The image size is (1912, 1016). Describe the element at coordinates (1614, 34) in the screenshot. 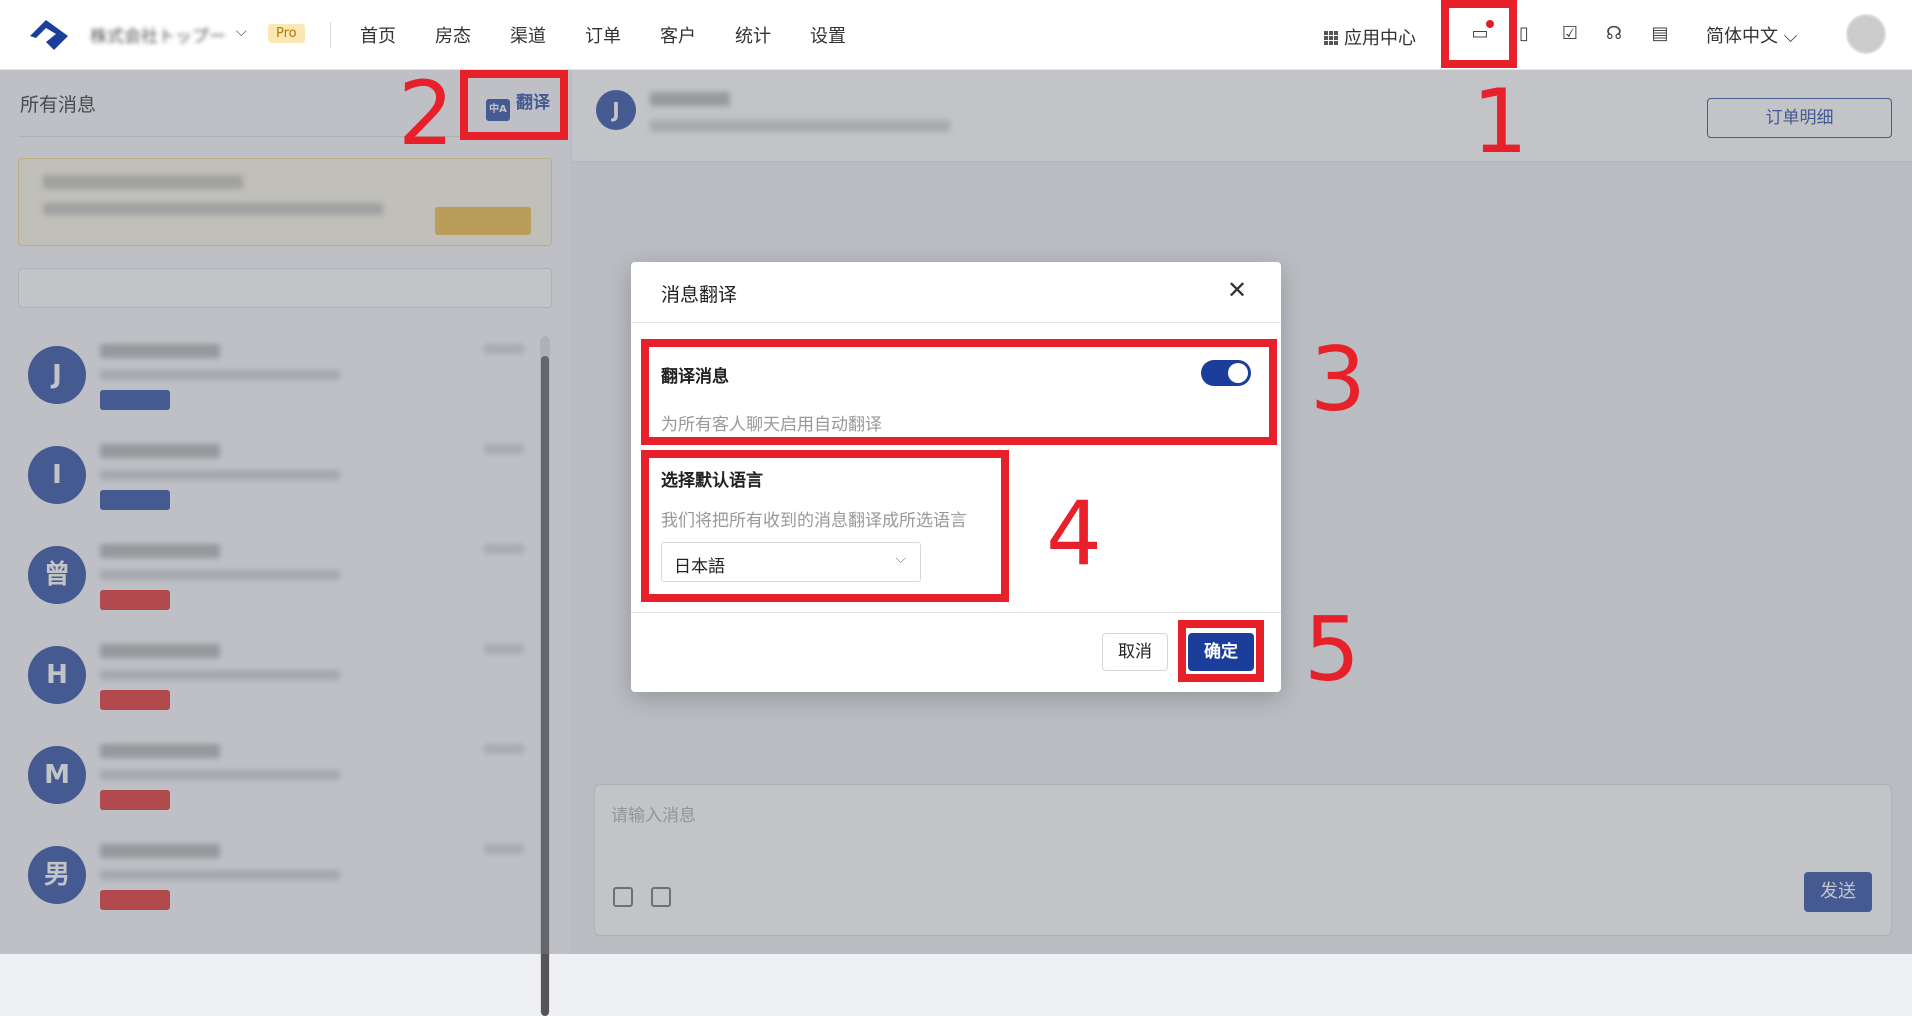

I see `headset-icon: ☊` at that location.